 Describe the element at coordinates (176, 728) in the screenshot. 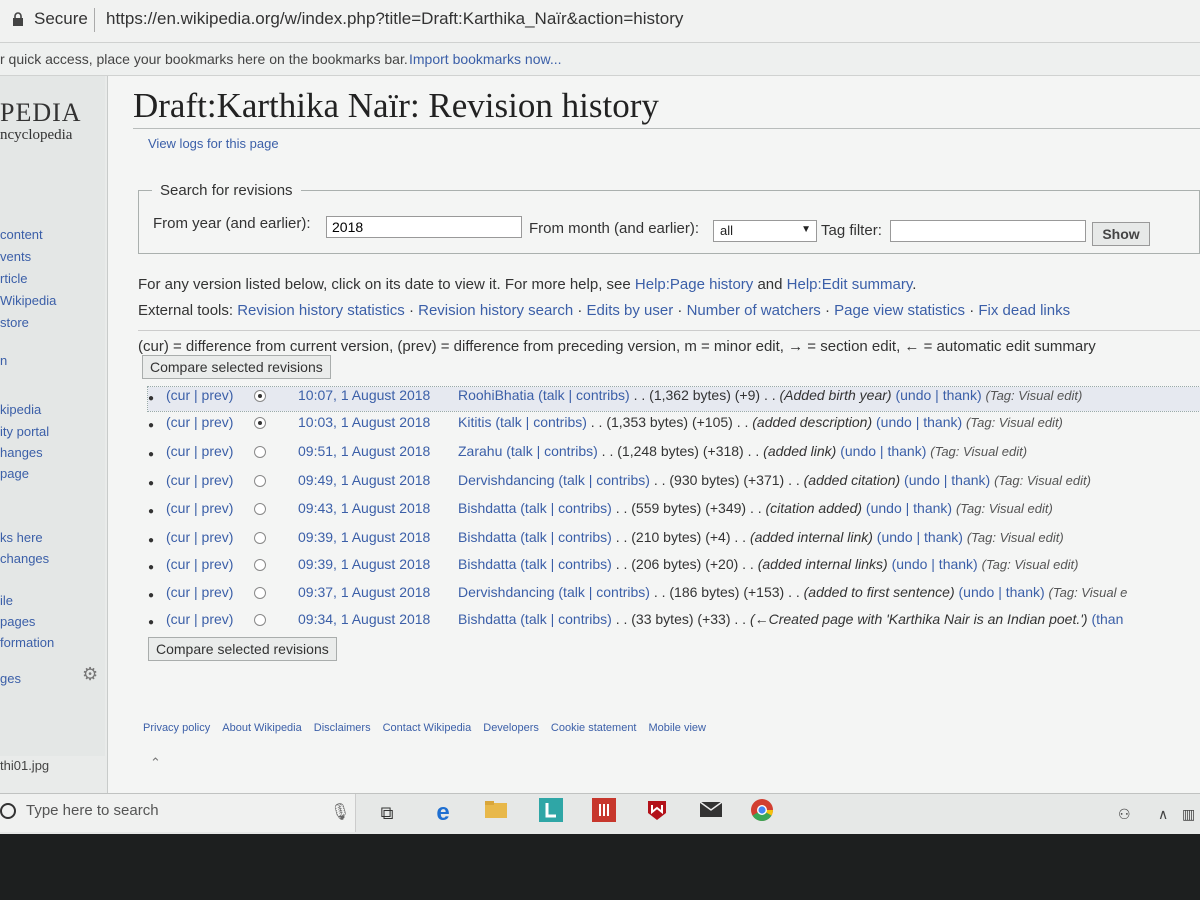

I see `footer-privacy-policy: Privacy policy` at that location.